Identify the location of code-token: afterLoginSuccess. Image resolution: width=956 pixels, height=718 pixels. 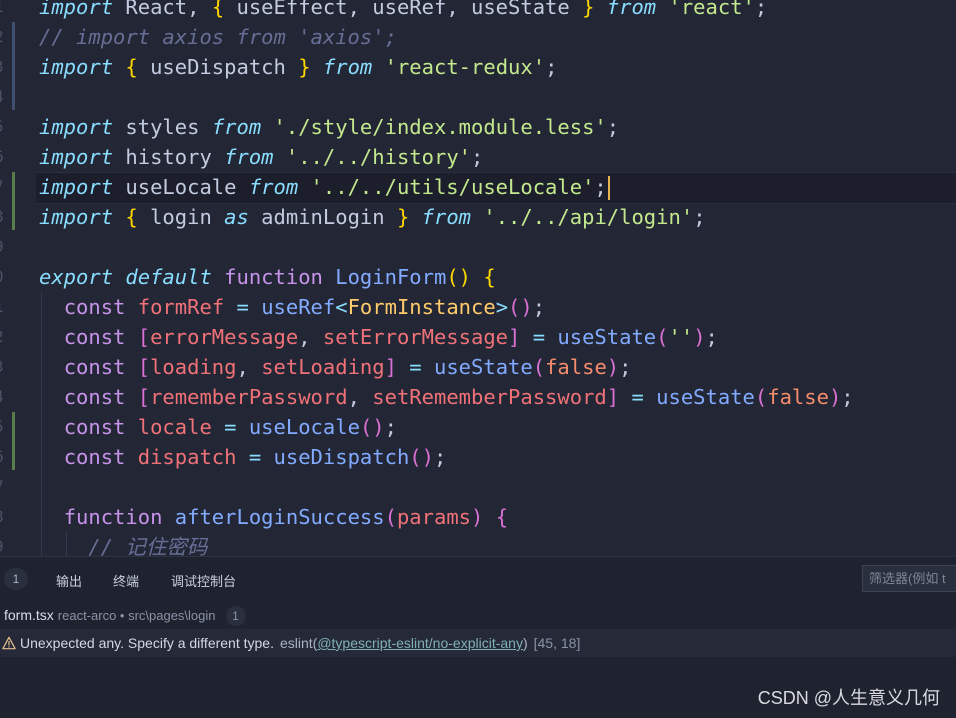
(279, 517).